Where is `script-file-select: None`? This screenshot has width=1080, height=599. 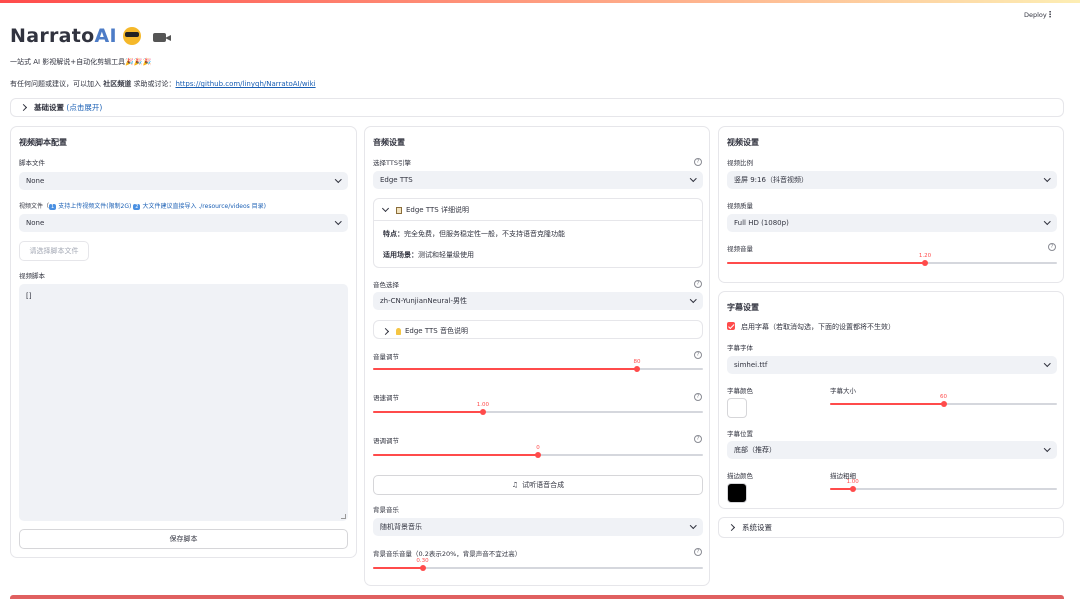
script-file-select: None is located at coordinates (183, 181).